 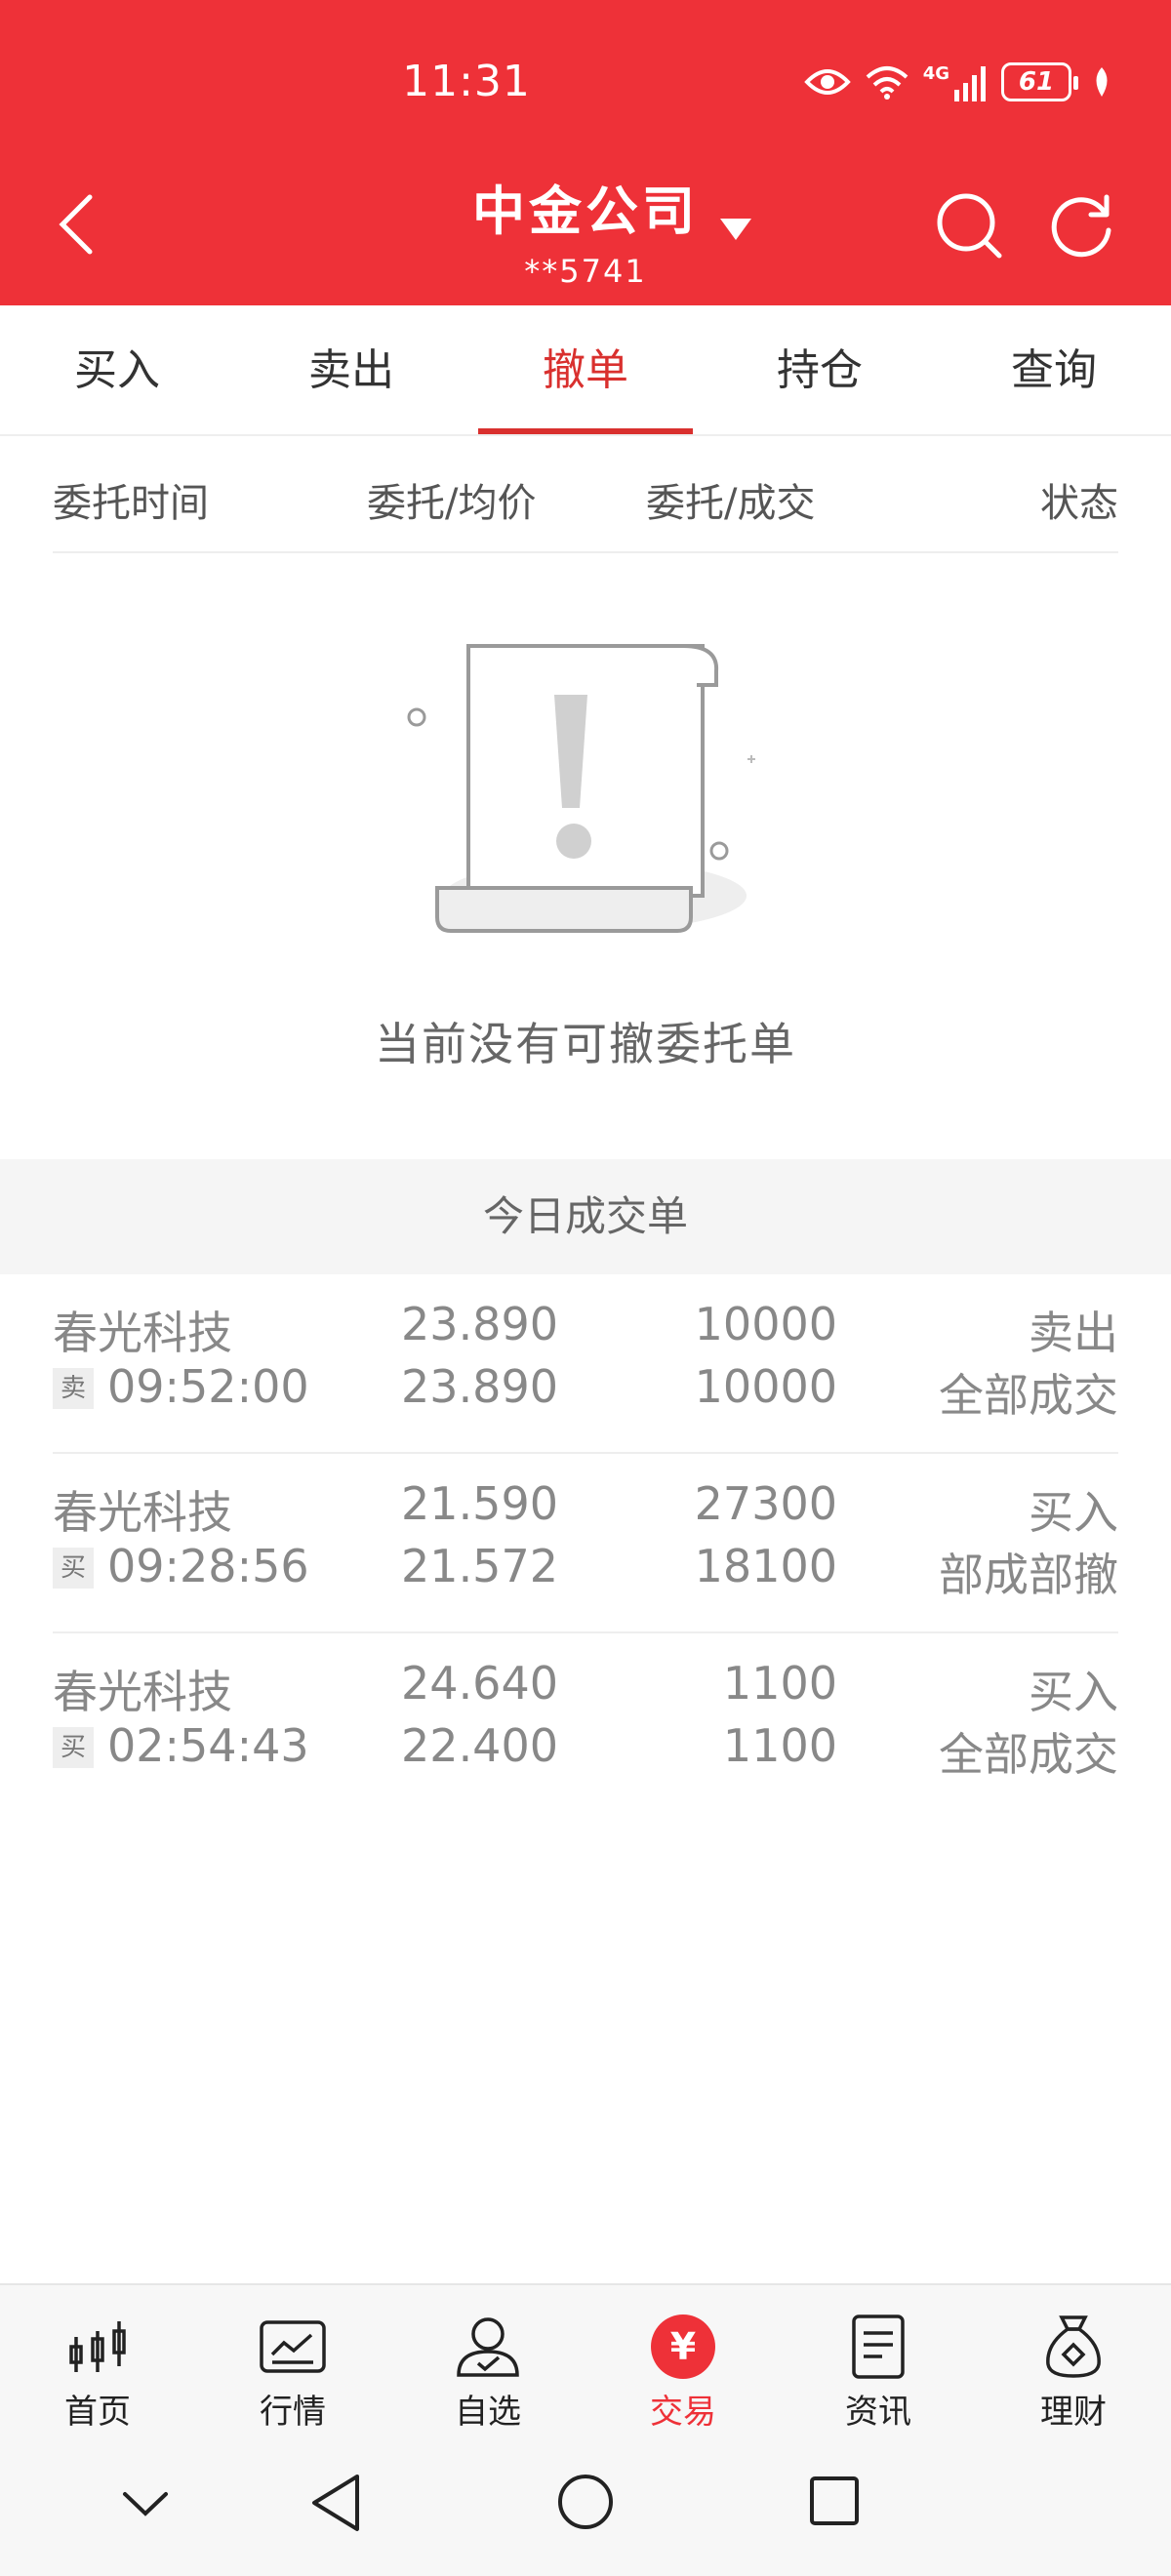 I want to click on battery-level: 61, so click(x=1036, y=82).